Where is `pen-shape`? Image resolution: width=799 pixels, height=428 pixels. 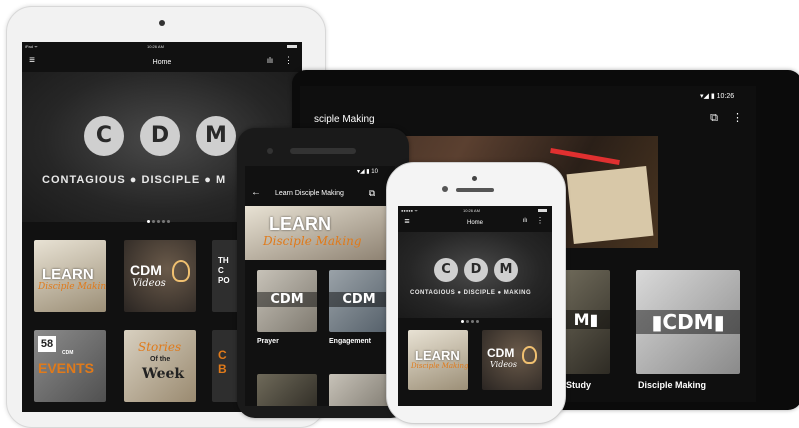
pen-shape is located at coordinates (585, 156).